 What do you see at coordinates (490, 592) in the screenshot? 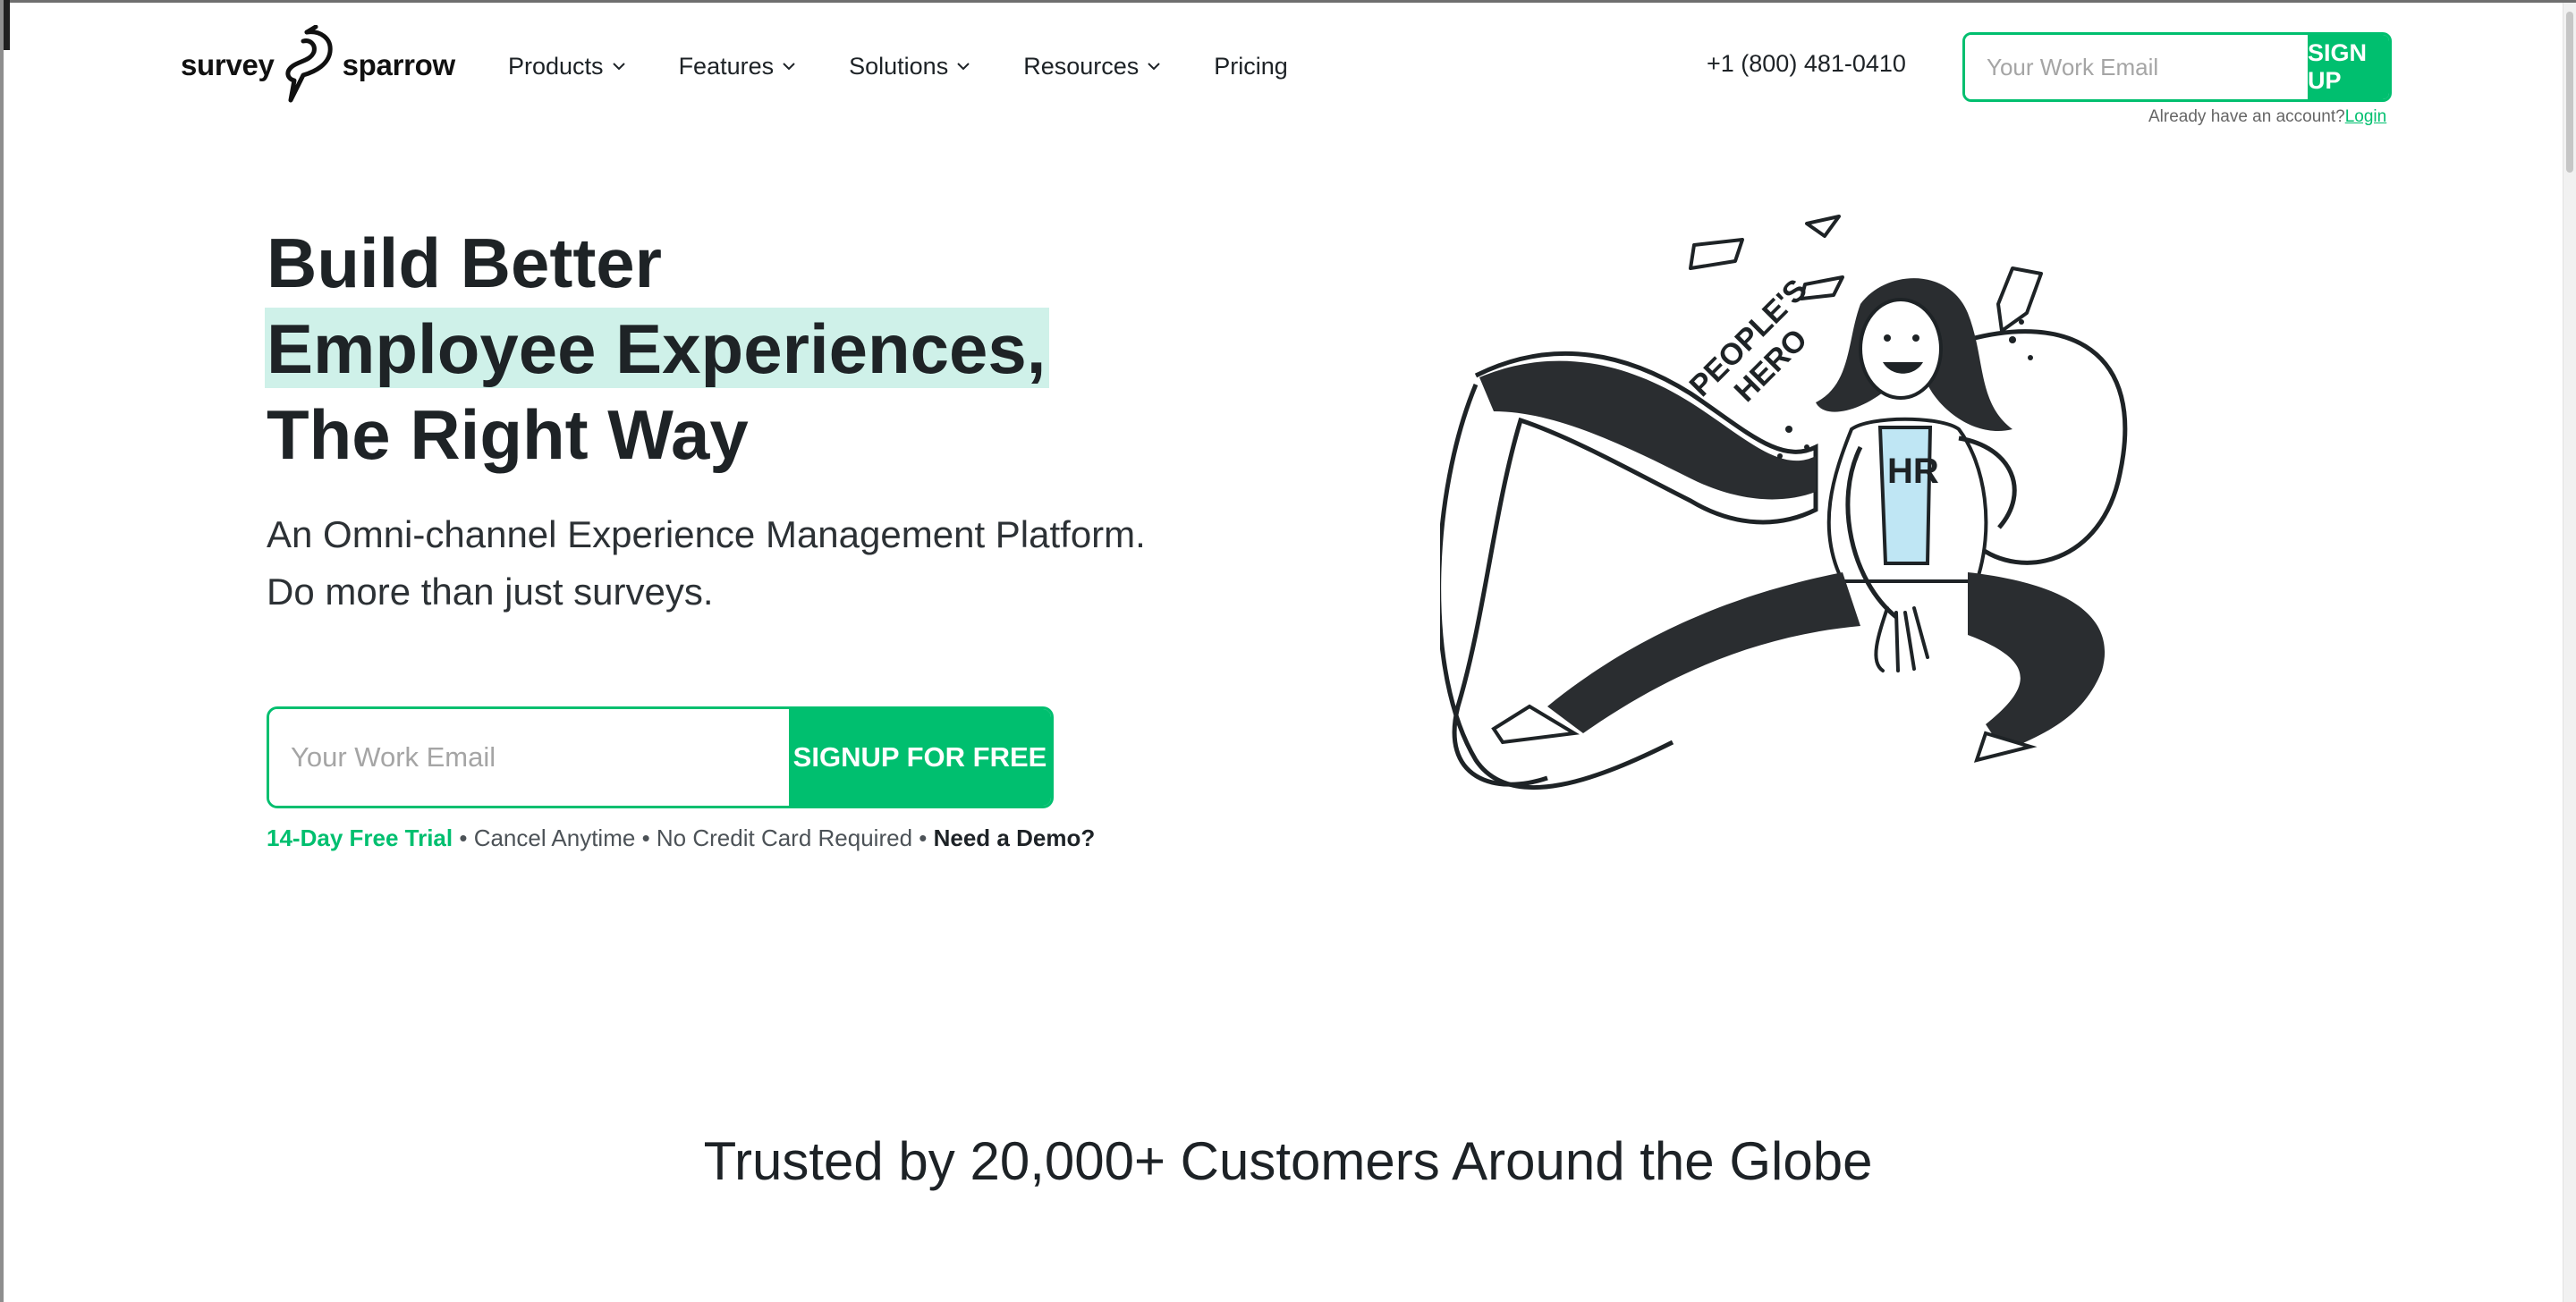
I see `hero-subtitle-line-2: Do more than just surveys.` at bounding box center [490, 592].